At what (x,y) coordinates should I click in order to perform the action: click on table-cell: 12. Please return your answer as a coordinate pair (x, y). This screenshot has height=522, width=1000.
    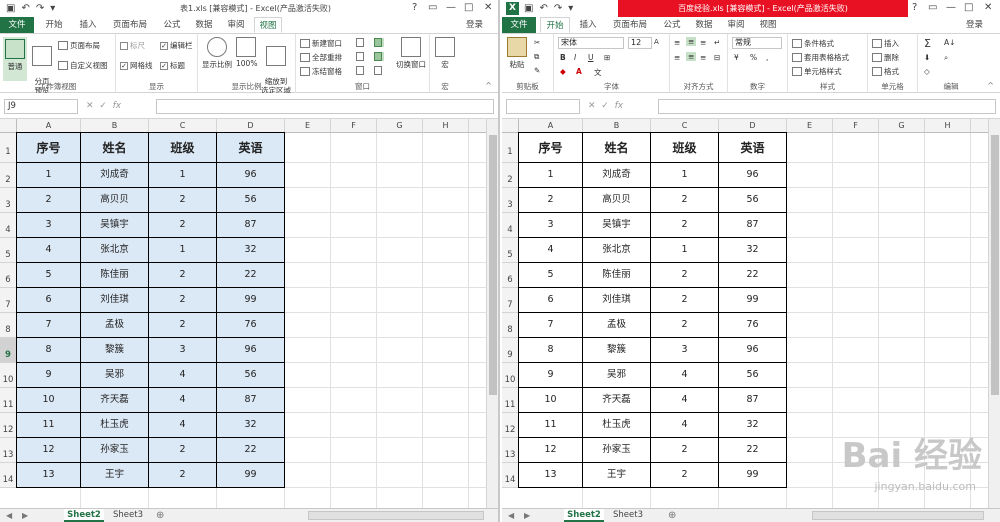
    Looking at the image, I should click on (550, 450).